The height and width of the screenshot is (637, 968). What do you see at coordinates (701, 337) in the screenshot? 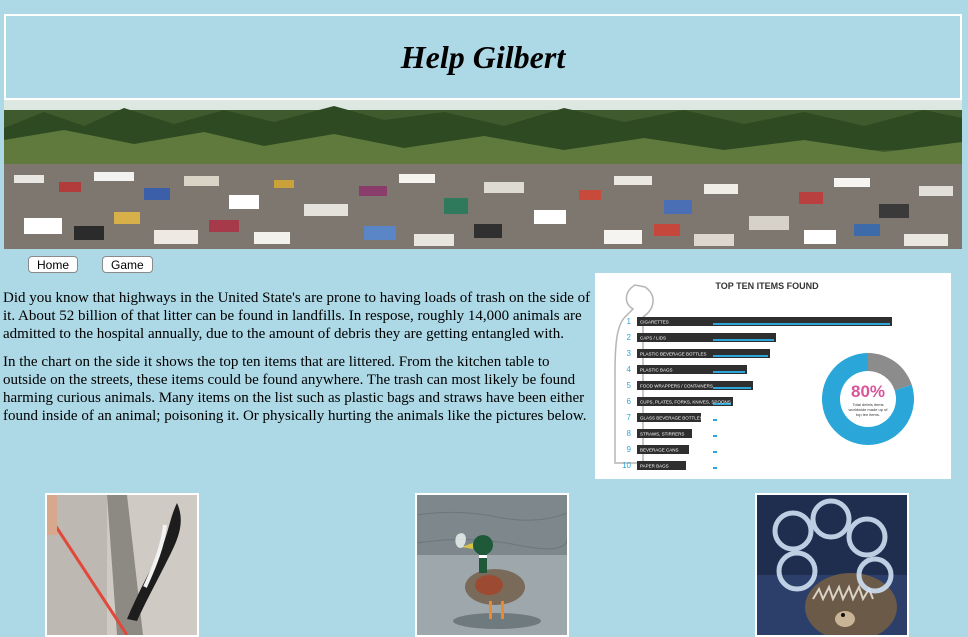
I see `infographic-row: 2 CAPS / LIDS` at bounding box center [701, 337].